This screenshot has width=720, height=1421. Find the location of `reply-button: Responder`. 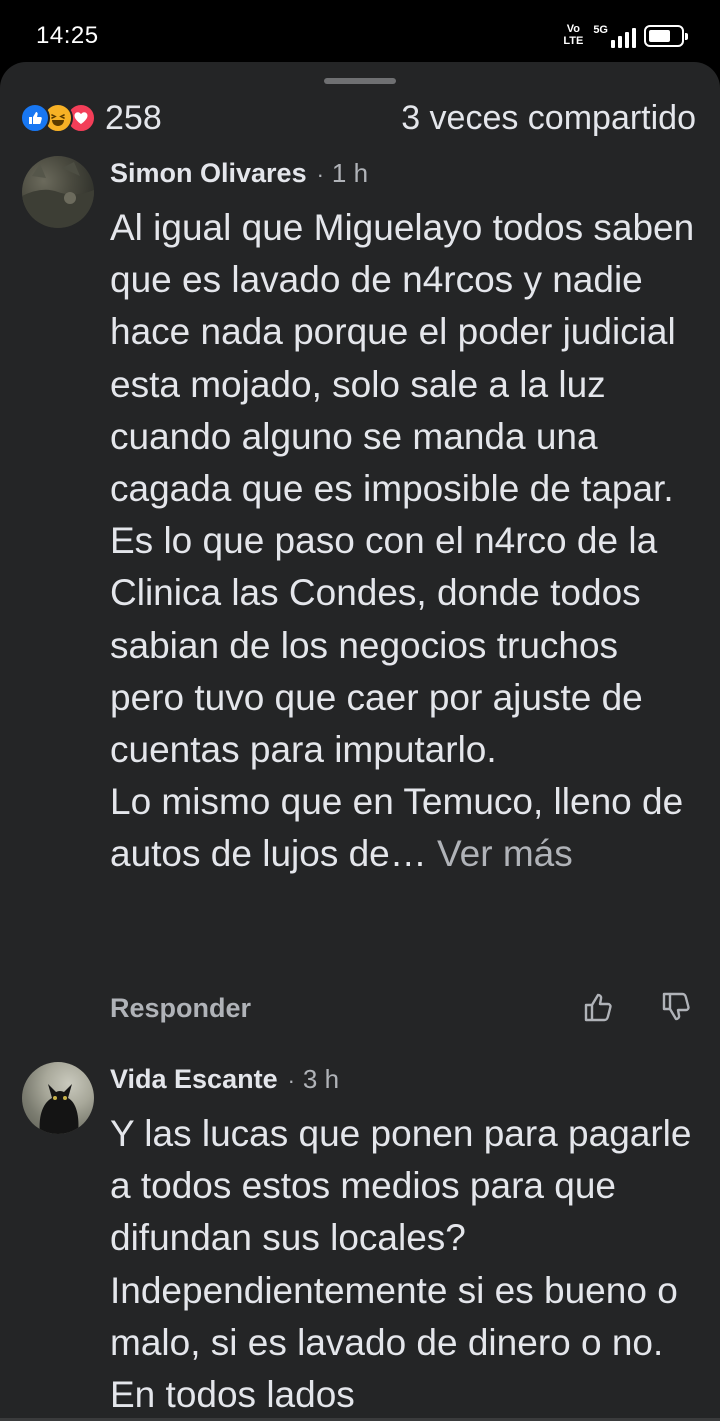

reply-button: Responder is located at coordinates (180, 1008).